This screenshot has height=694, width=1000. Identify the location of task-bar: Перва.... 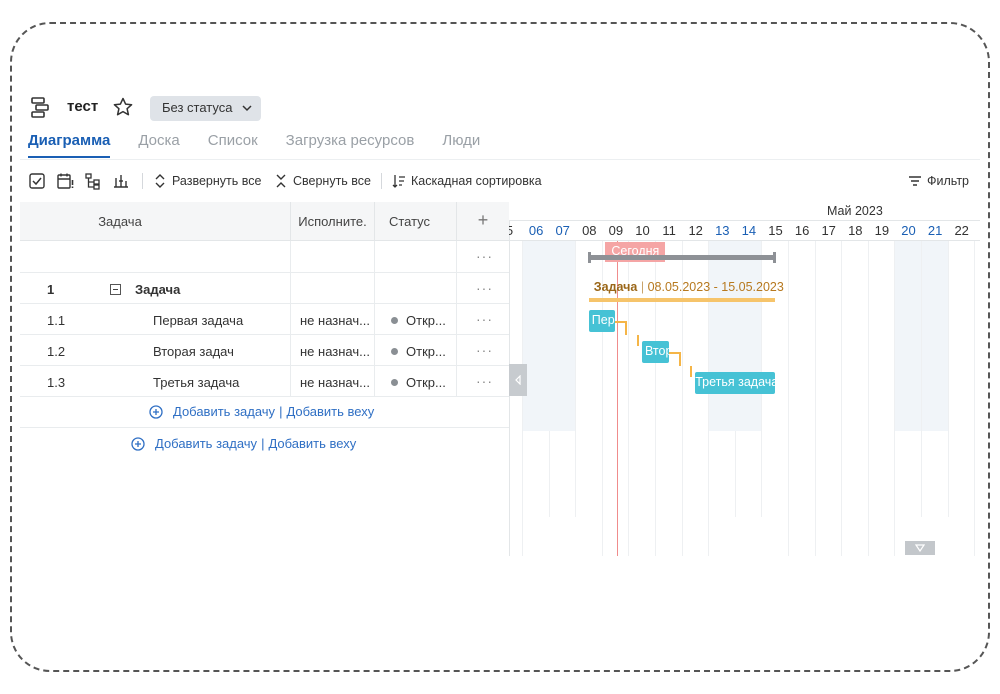
(602, 321).